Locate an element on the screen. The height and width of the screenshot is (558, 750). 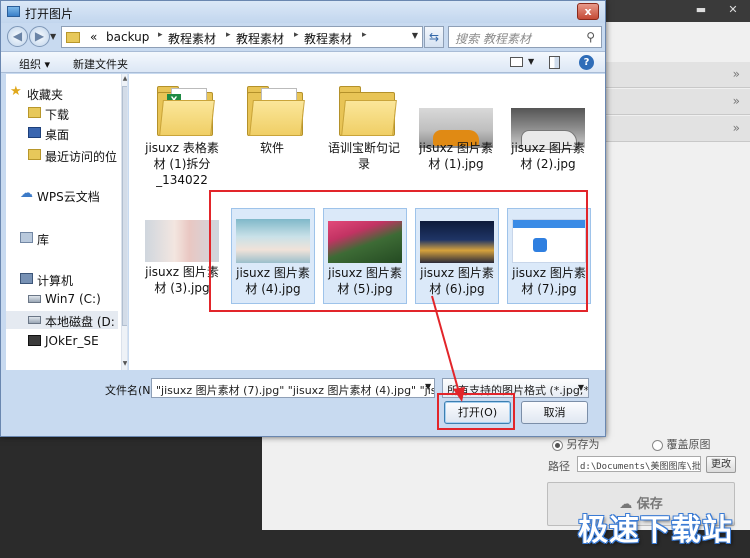
organize-menu: 组织 ▾ is located at coordinates (34, 64).